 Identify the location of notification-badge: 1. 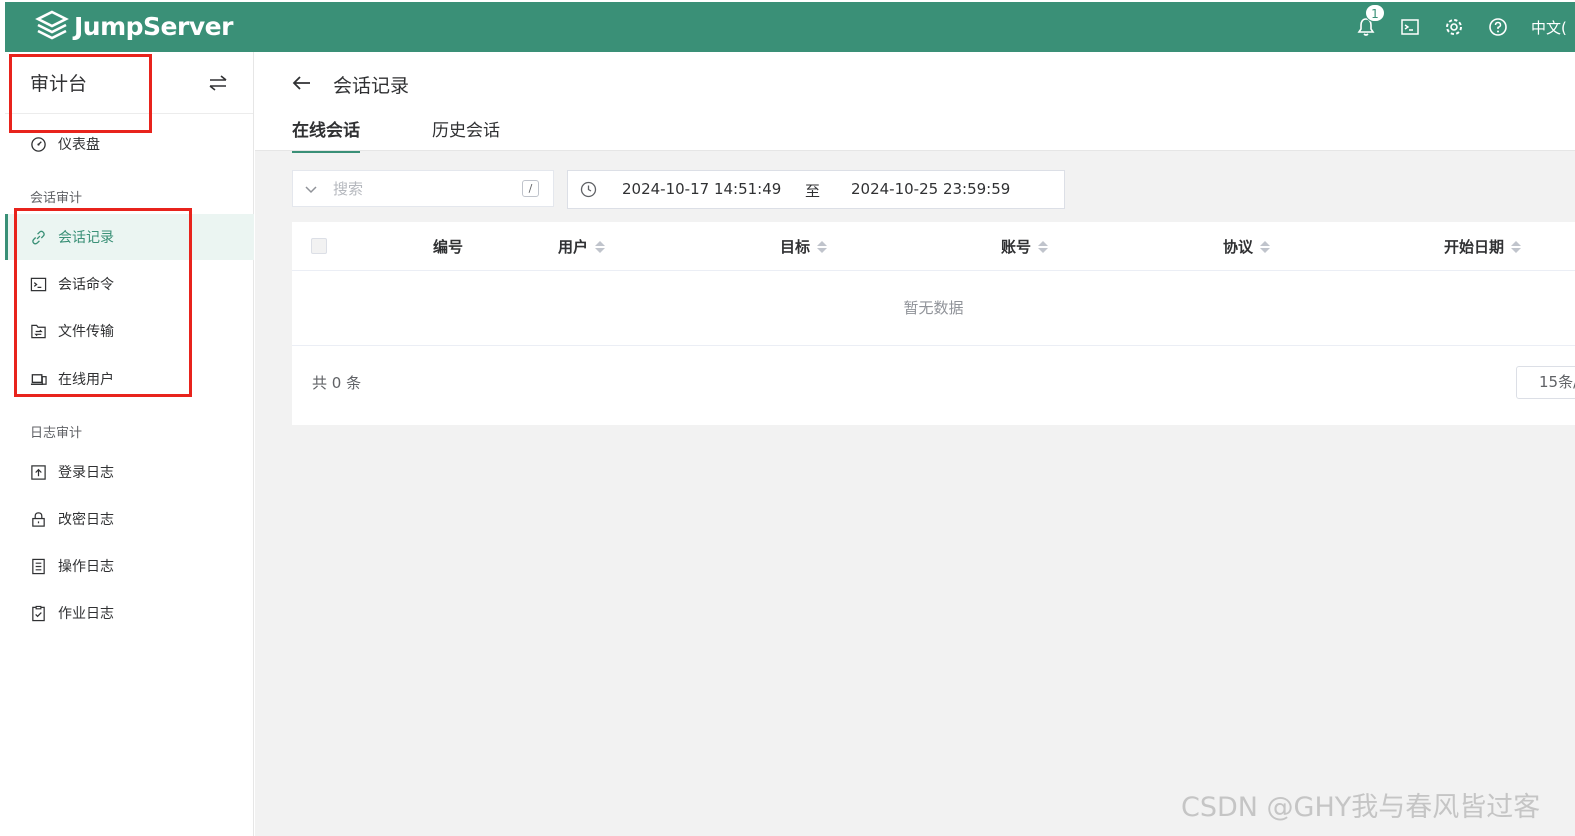
(1375, 13).